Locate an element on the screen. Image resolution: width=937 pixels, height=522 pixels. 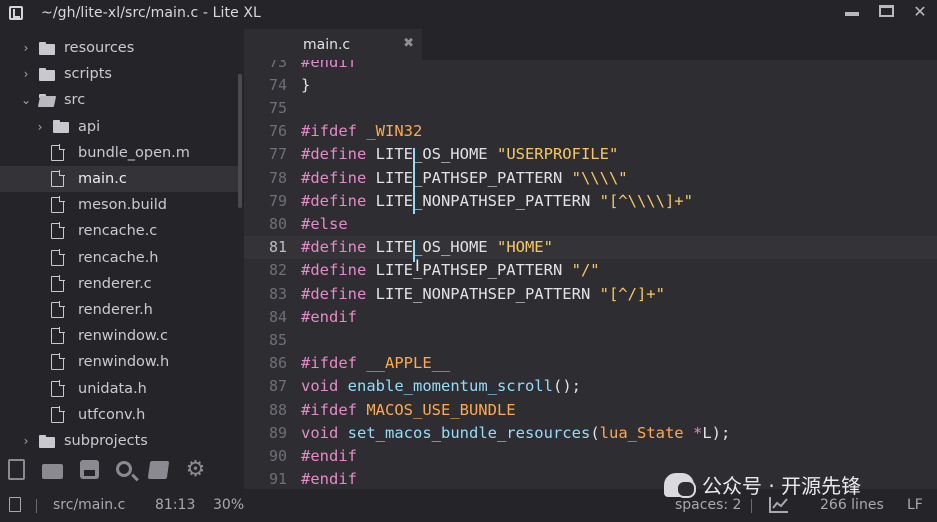
sidebar-item-label: renderer.c is located at coordinates (115, 283).